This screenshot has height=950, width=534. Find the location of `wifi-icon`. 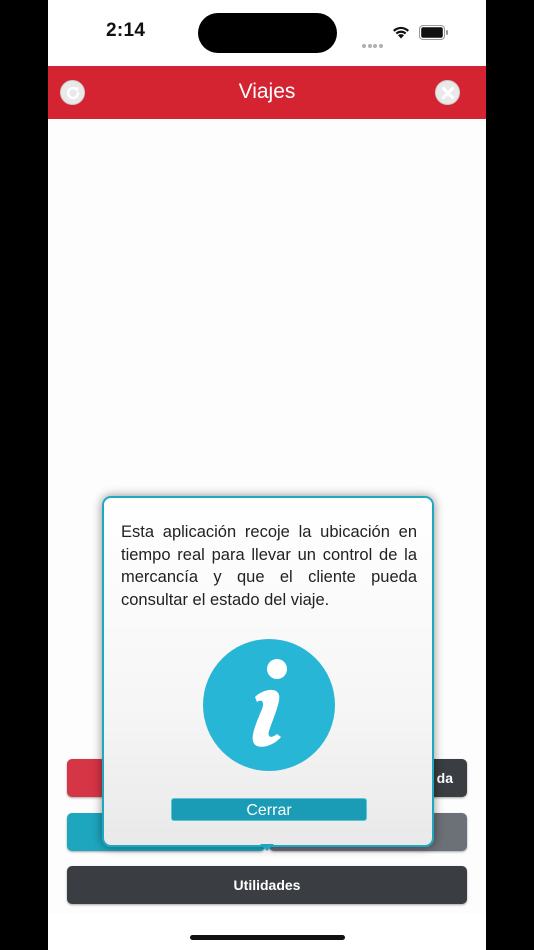

wifi-icon is located at coordinates (401, 32).